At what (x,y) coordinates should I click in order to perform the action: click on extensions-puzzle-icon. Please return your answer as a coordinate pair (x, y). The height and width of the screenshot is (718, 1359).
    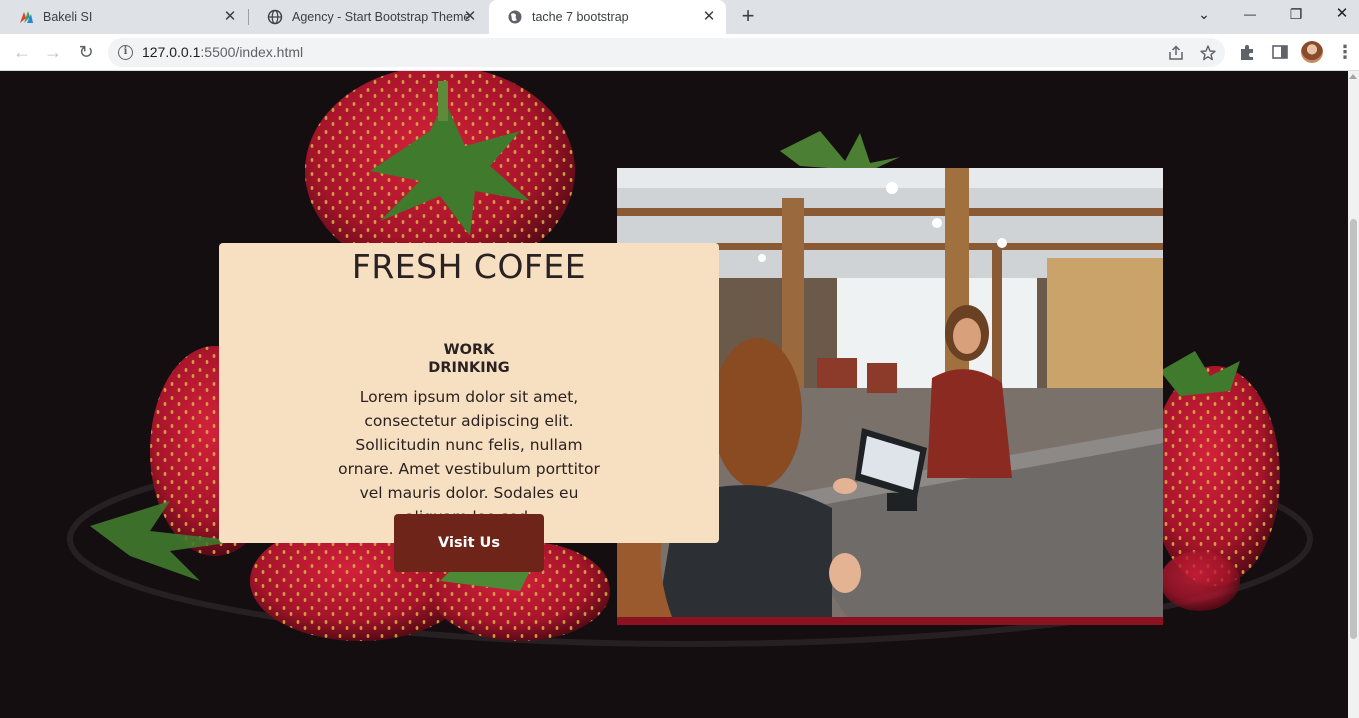
    Looking at the image, I should click on (1248, 52).